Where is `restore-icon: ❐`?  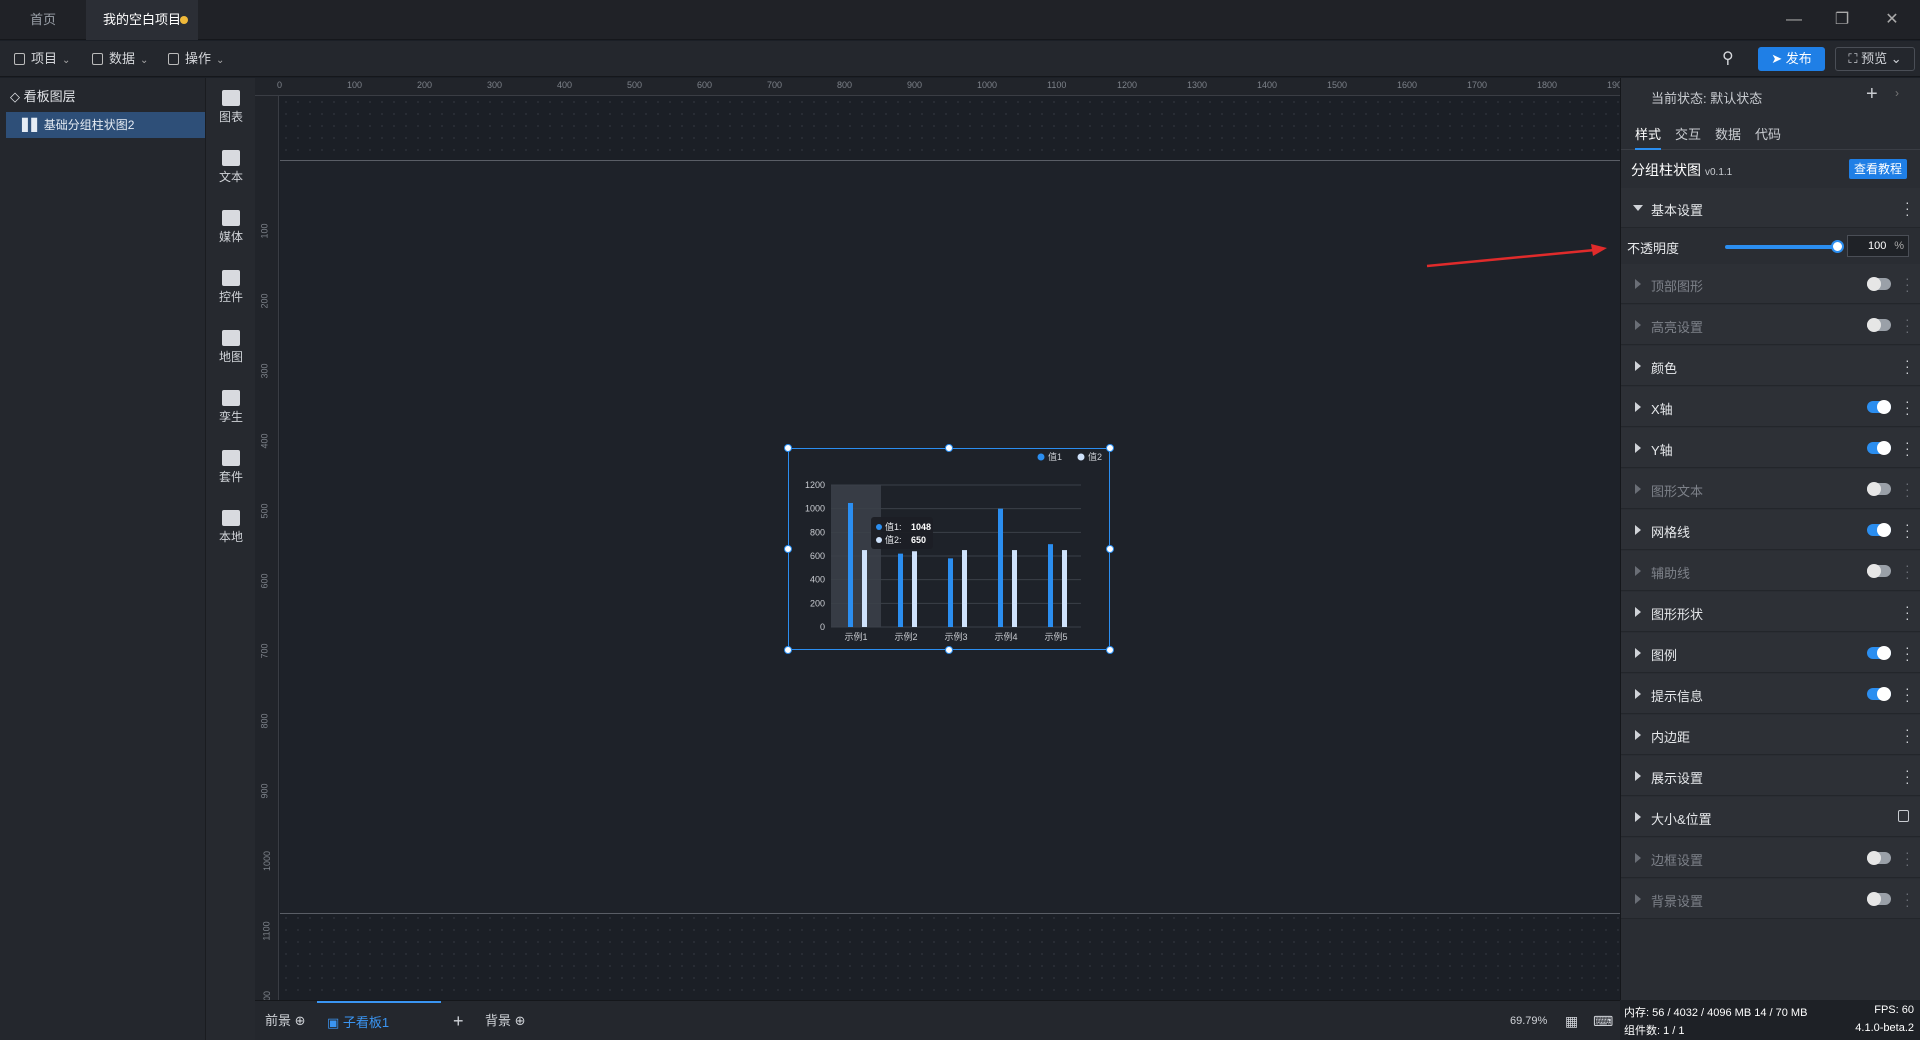
restore-icon: ❐ is located at coordinates (1842, 20).